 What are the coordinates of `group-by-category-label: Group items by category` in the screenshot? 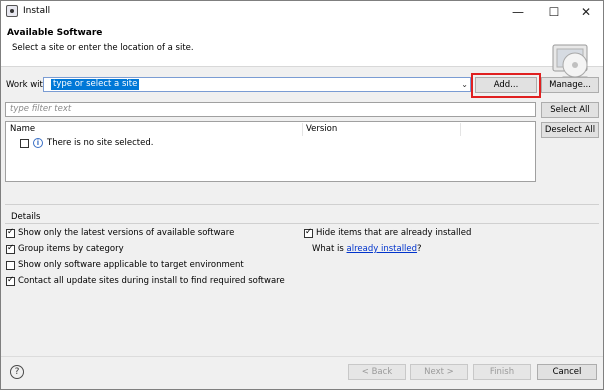 It's located at (71, 249).